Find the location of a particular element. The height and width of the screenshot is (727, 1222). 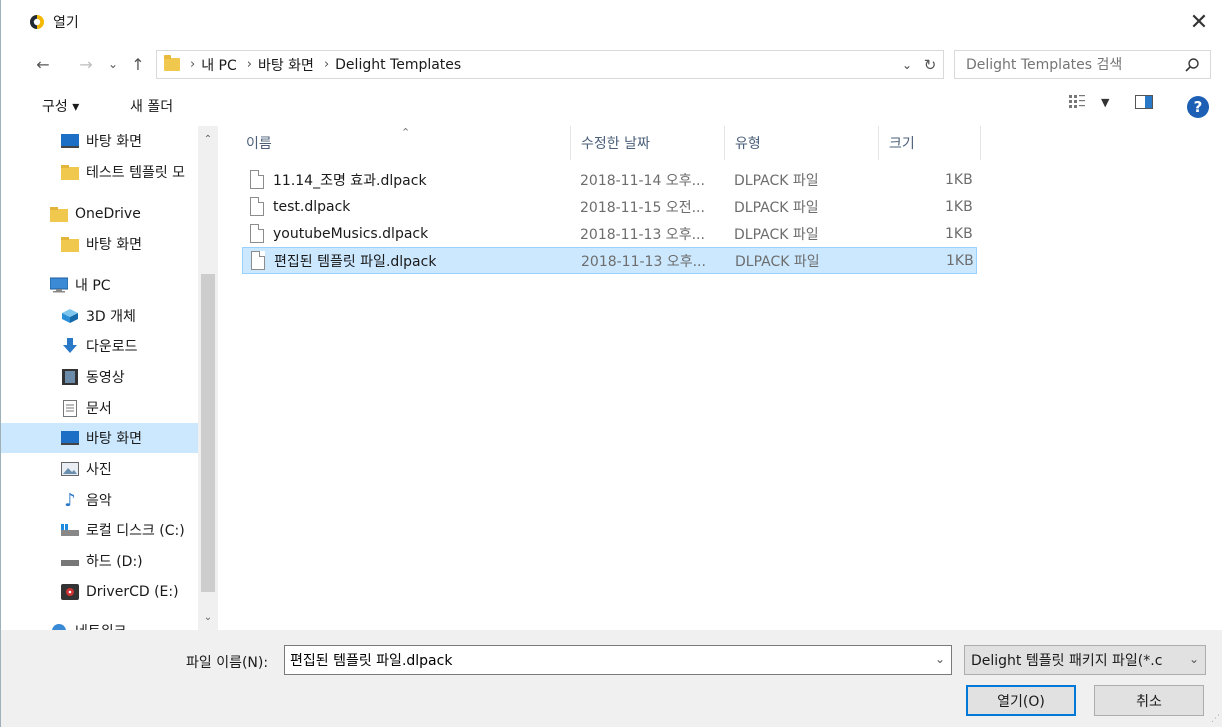

scrollbar-thumb is located at coordinates (208, 433).